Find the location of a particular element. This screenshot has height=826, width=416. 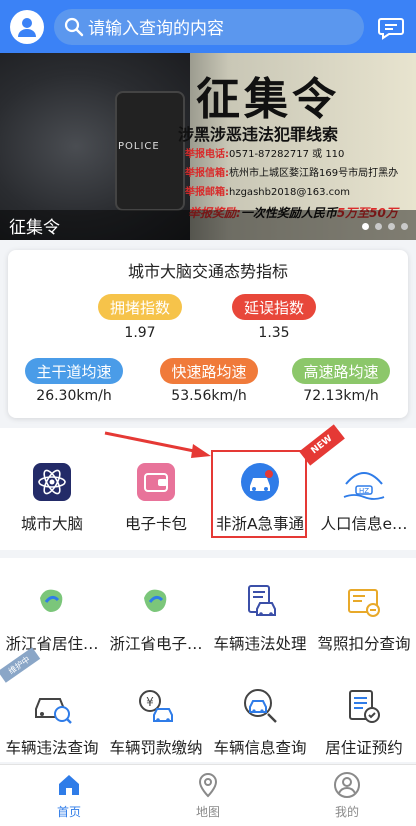

calendar-check-icon is located at coordinates (364, 706).